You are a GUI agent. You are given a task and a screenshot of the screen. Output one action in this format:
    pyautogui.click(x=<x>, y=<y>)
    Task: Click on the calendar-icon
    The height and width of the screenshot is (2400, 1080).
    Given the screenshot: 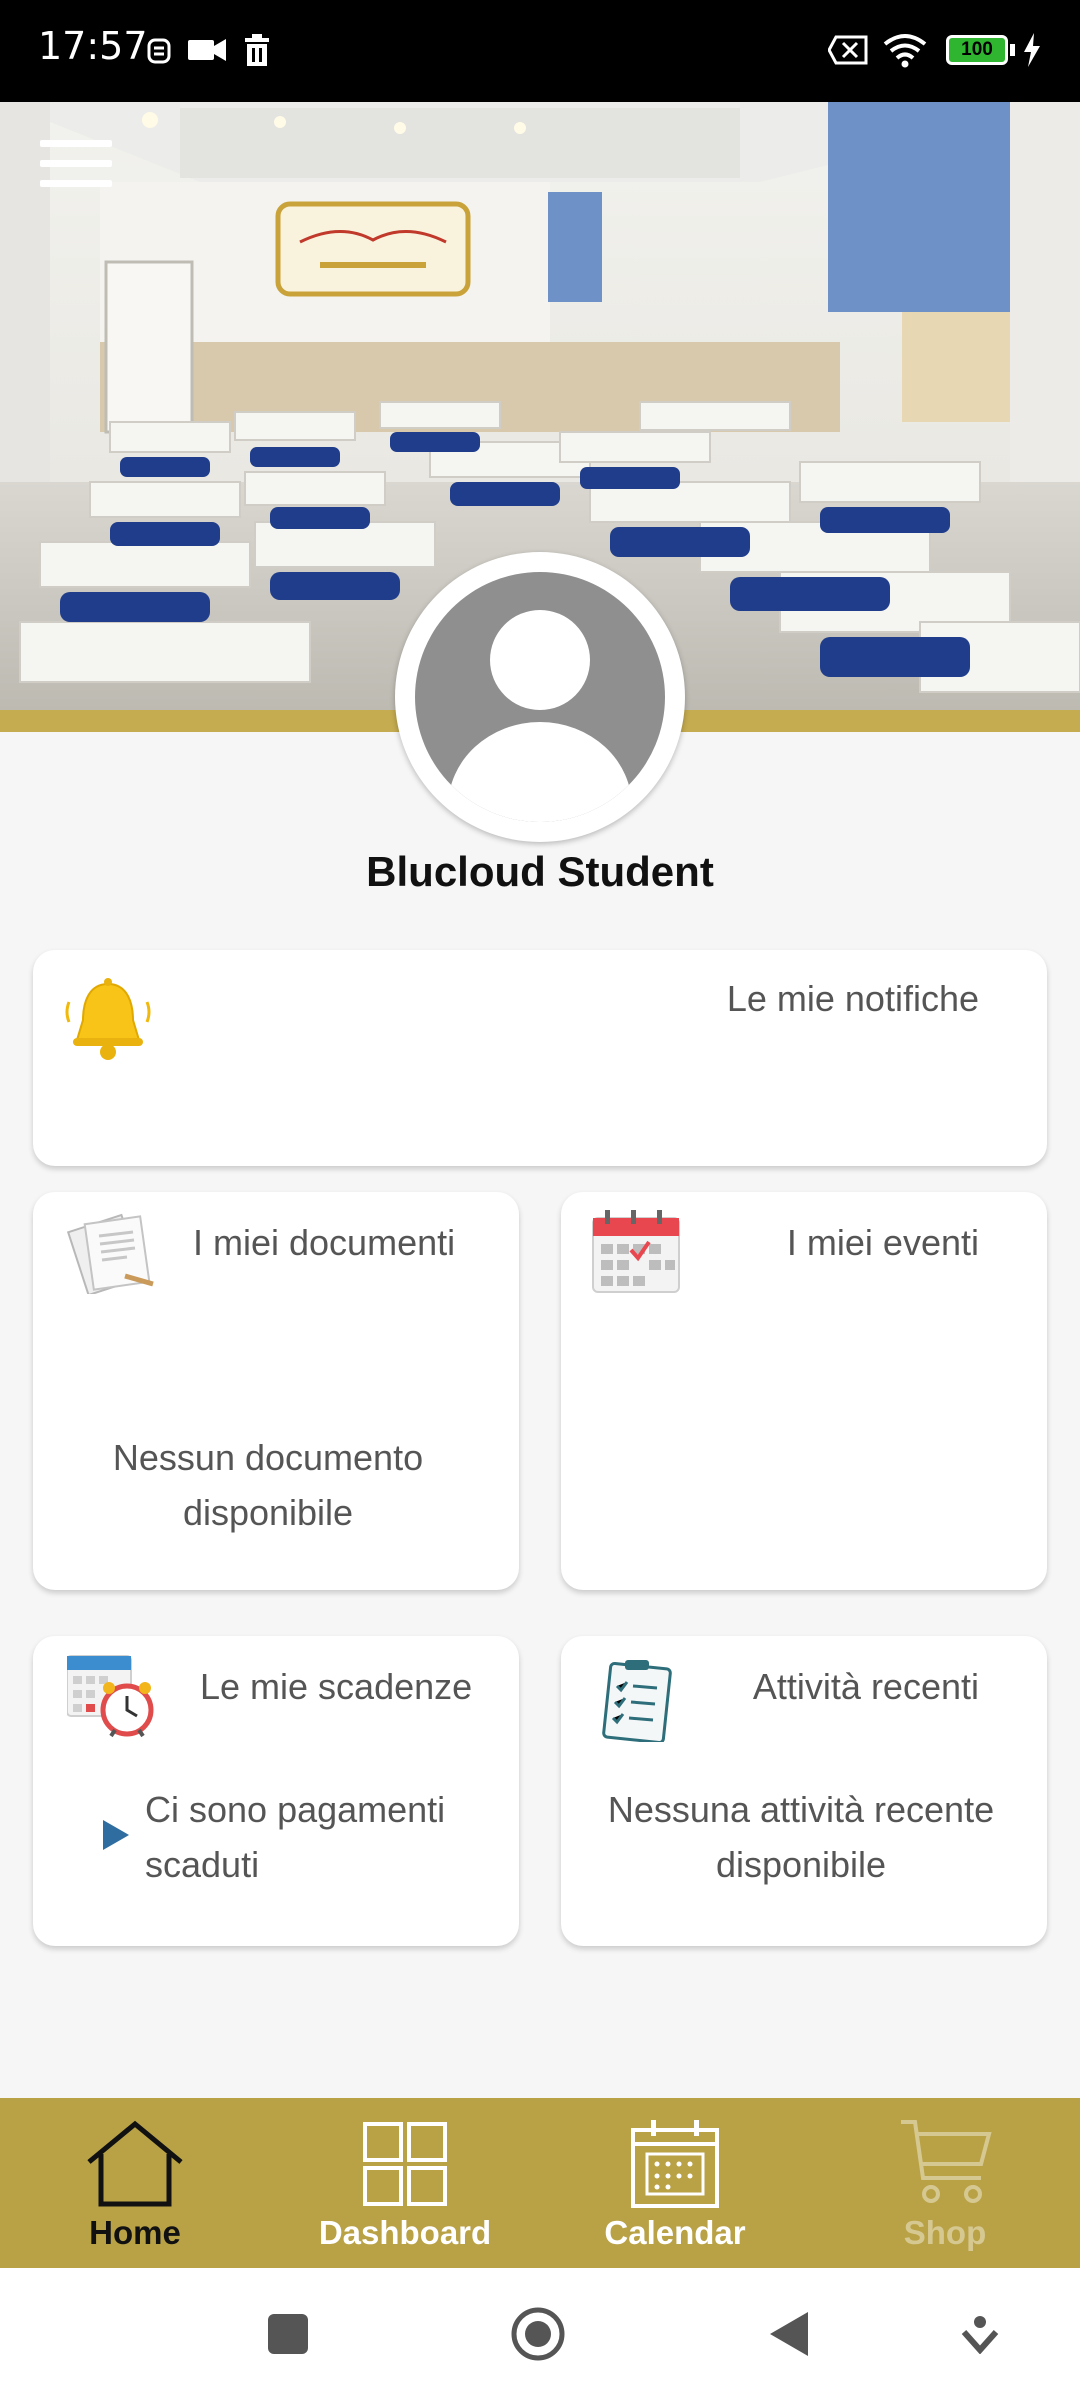 What is the action you would take?
    pyautogui.click(x=675, y=2164)
    